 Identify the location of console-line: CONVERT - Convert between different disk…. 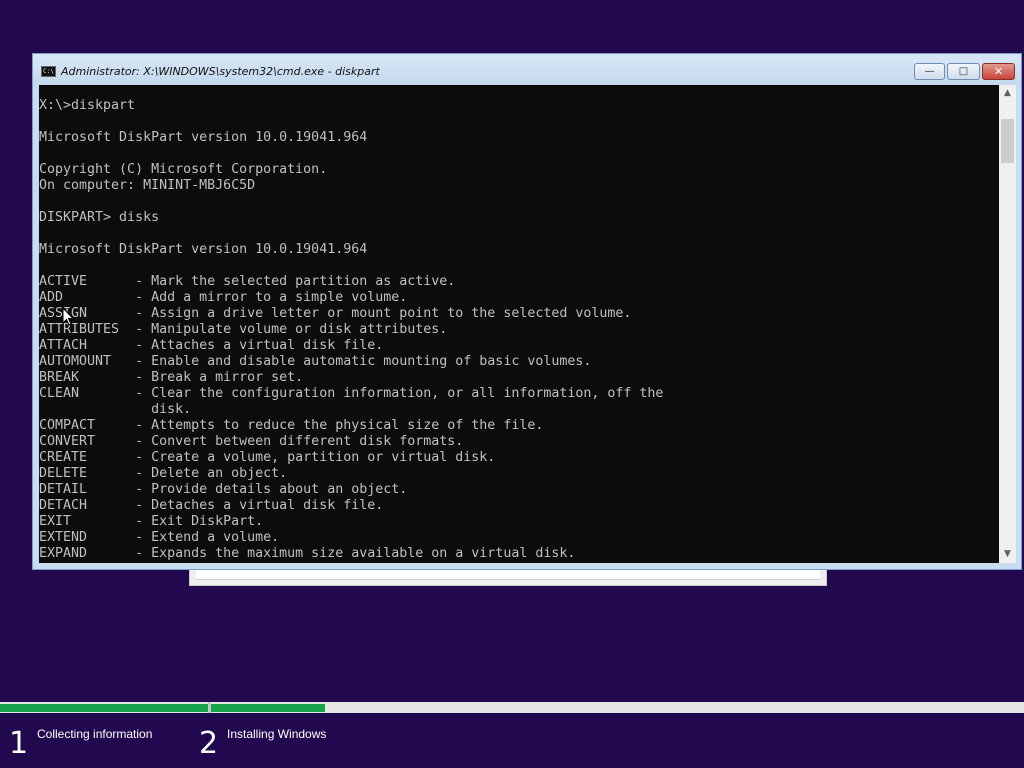
(251, 441).